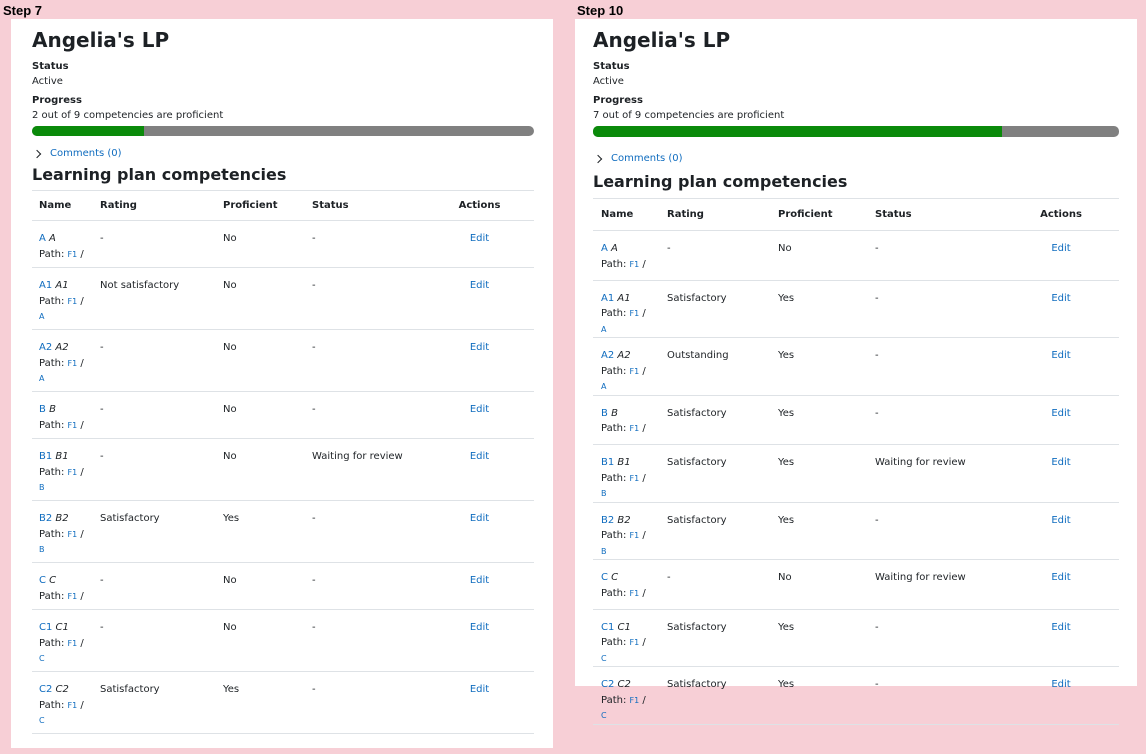  Describe the element at coordinates (935, 214) in the screenshot. I see `column-header-status: Status` at that location.